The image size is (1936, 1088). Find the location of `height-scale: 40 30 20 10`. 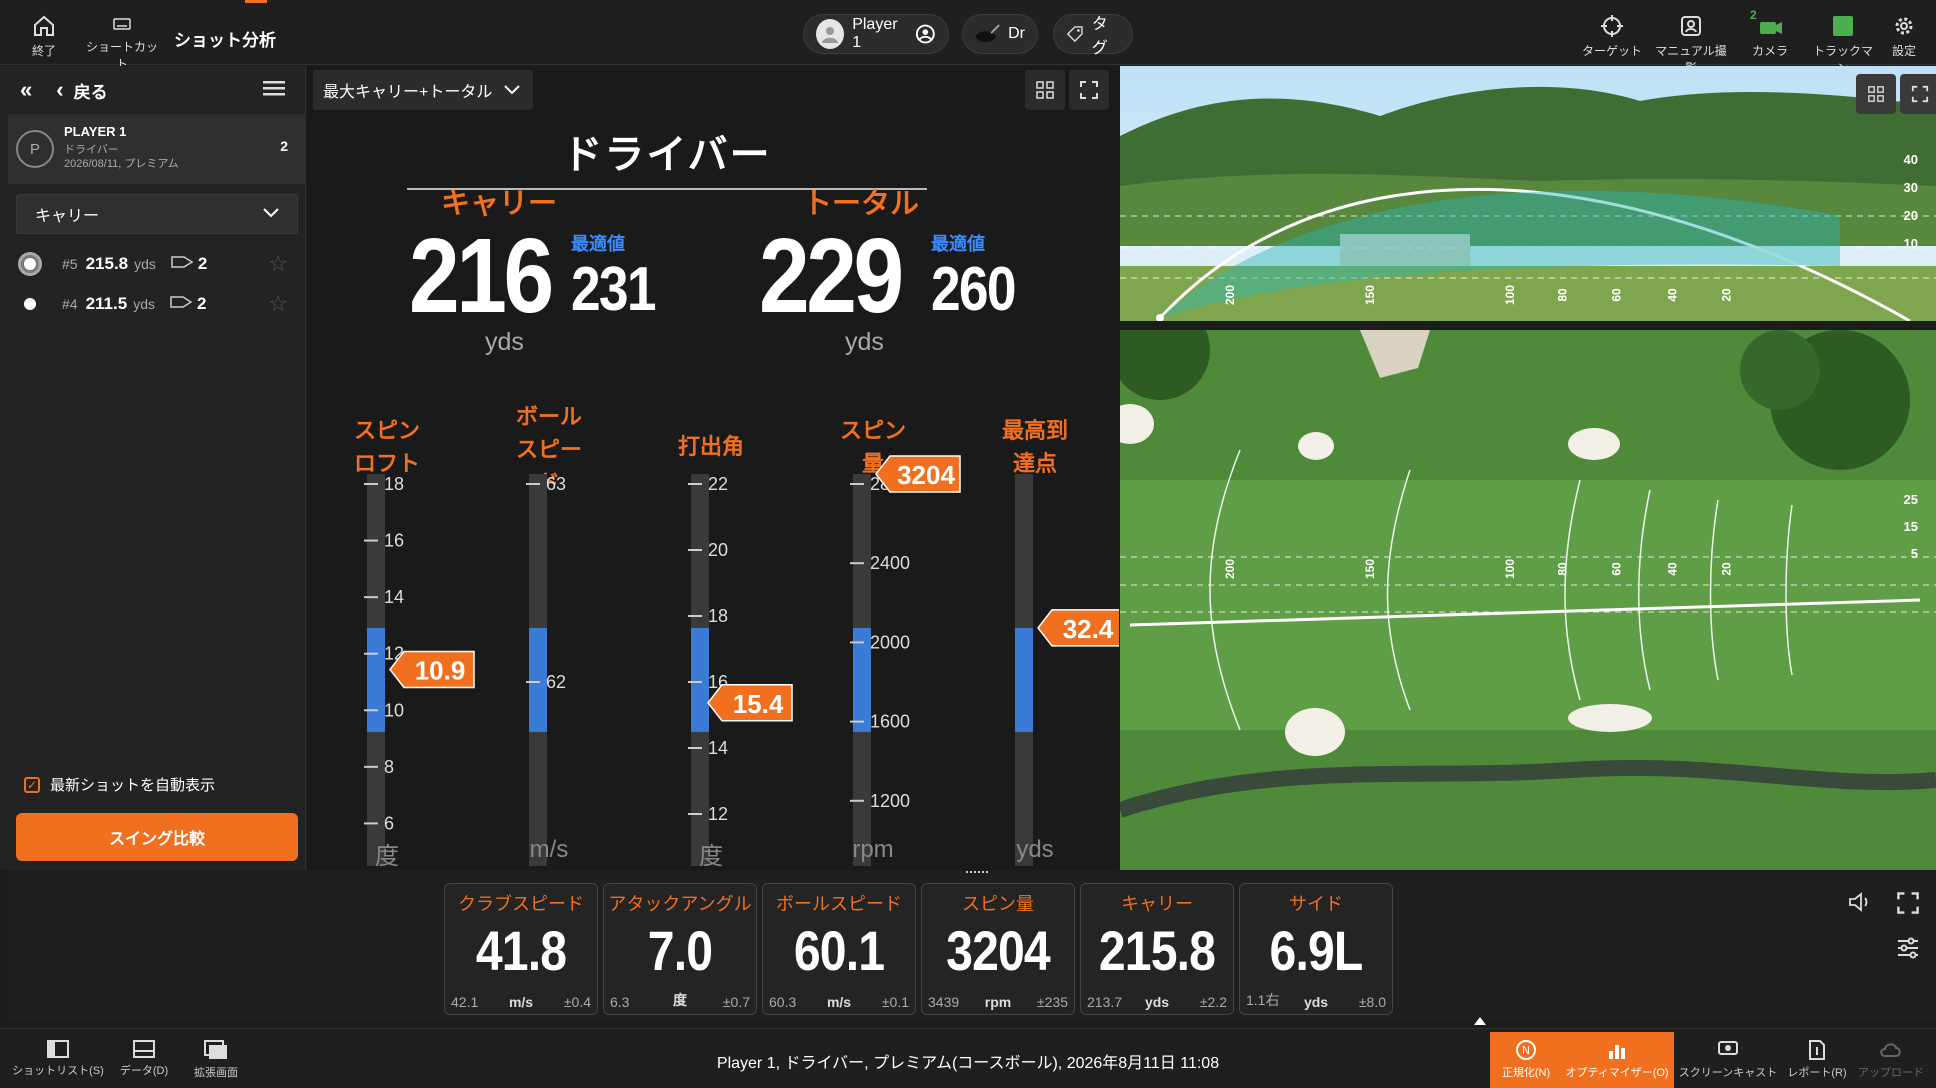

height-scale: 40 30 20 10 is located at coordinates (1911, 201).